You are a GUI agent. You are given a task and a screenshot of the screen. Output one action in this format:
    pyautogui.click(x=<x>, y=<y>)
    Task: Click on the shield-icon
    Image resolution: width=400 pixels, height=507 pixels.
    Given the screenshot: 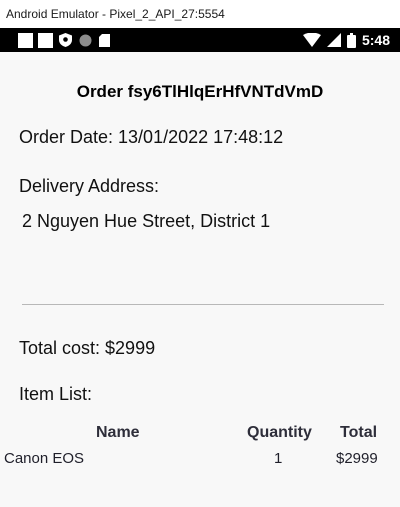 What is the action you would take?
    pyautogui.click(x=65, y=40)
    